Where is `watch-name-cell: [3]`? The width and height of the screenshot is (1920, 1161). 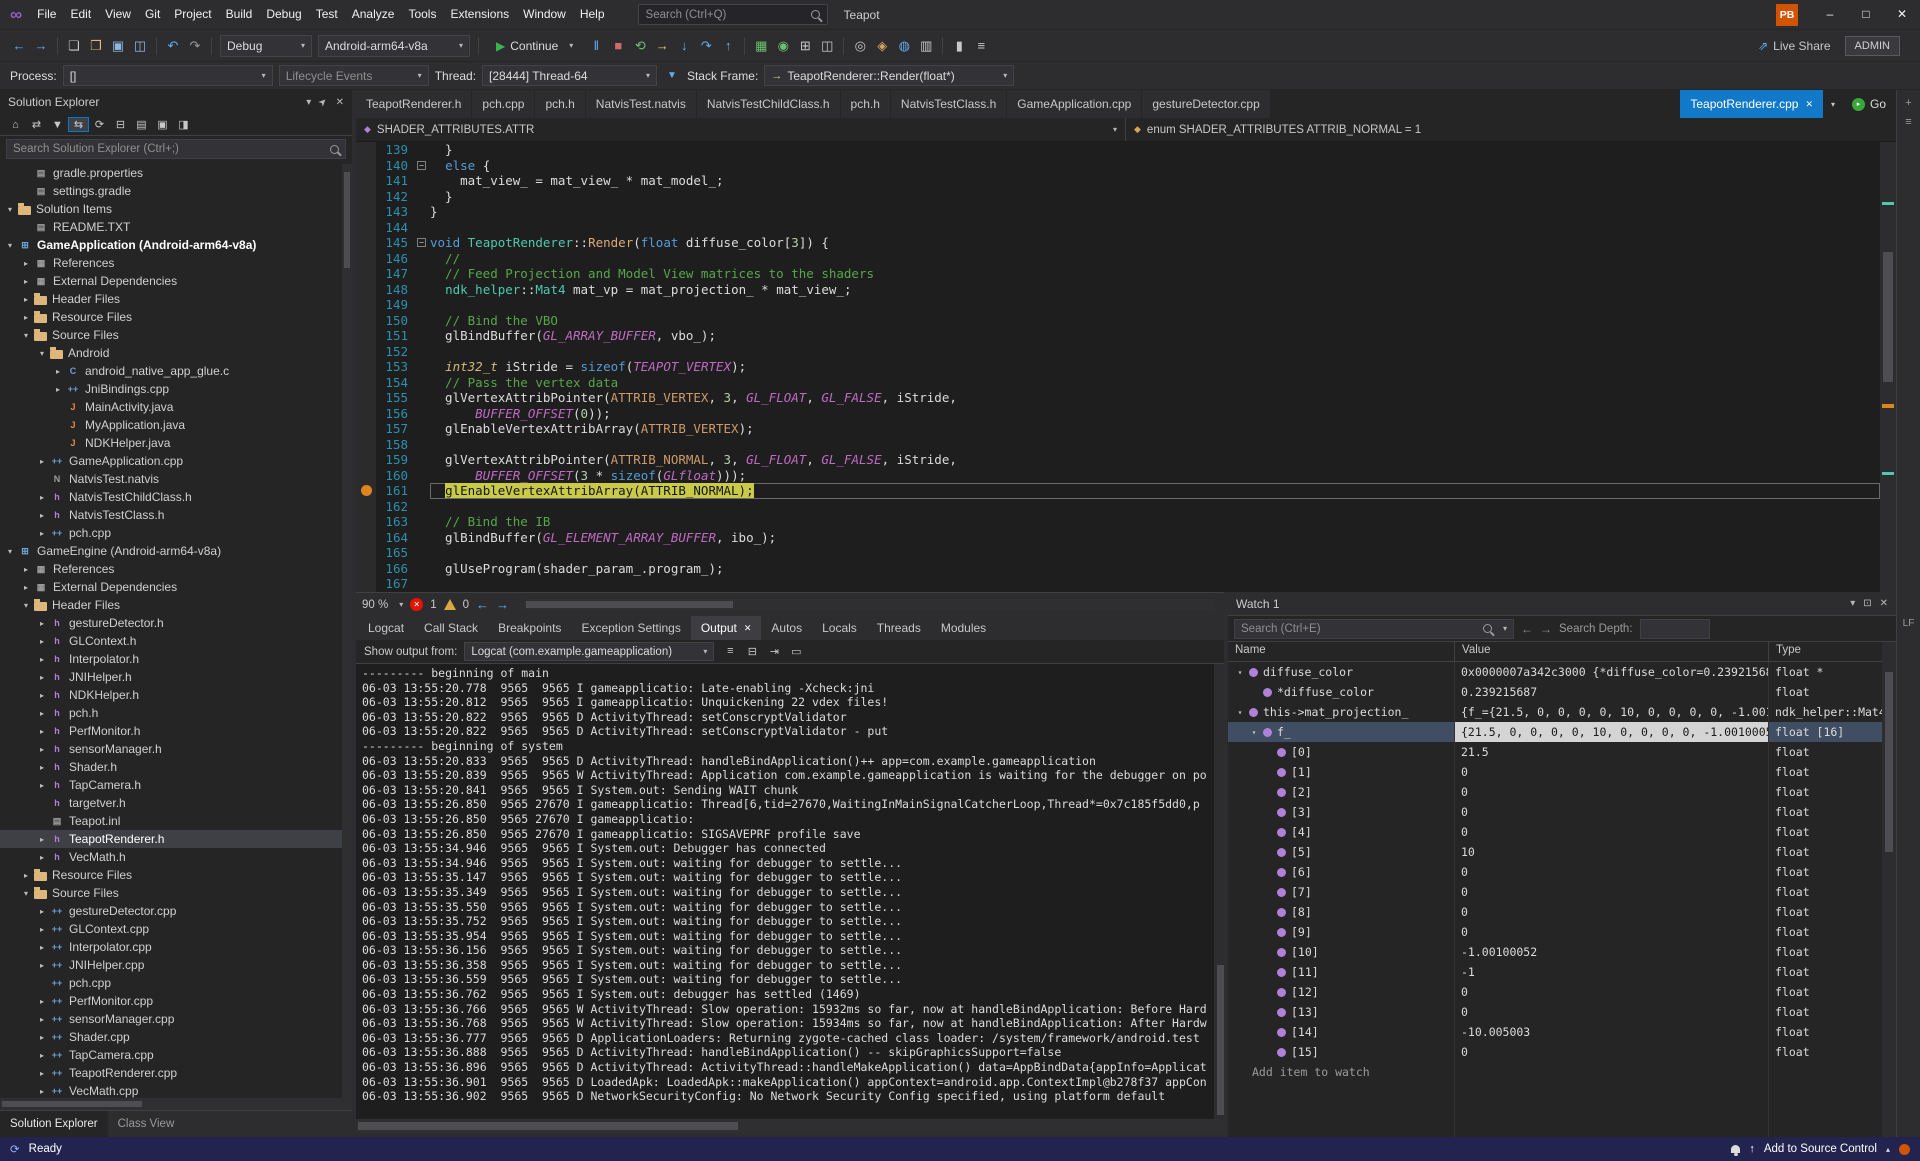 watch-name-cell: [3] is located at coordinates (1341, 812).